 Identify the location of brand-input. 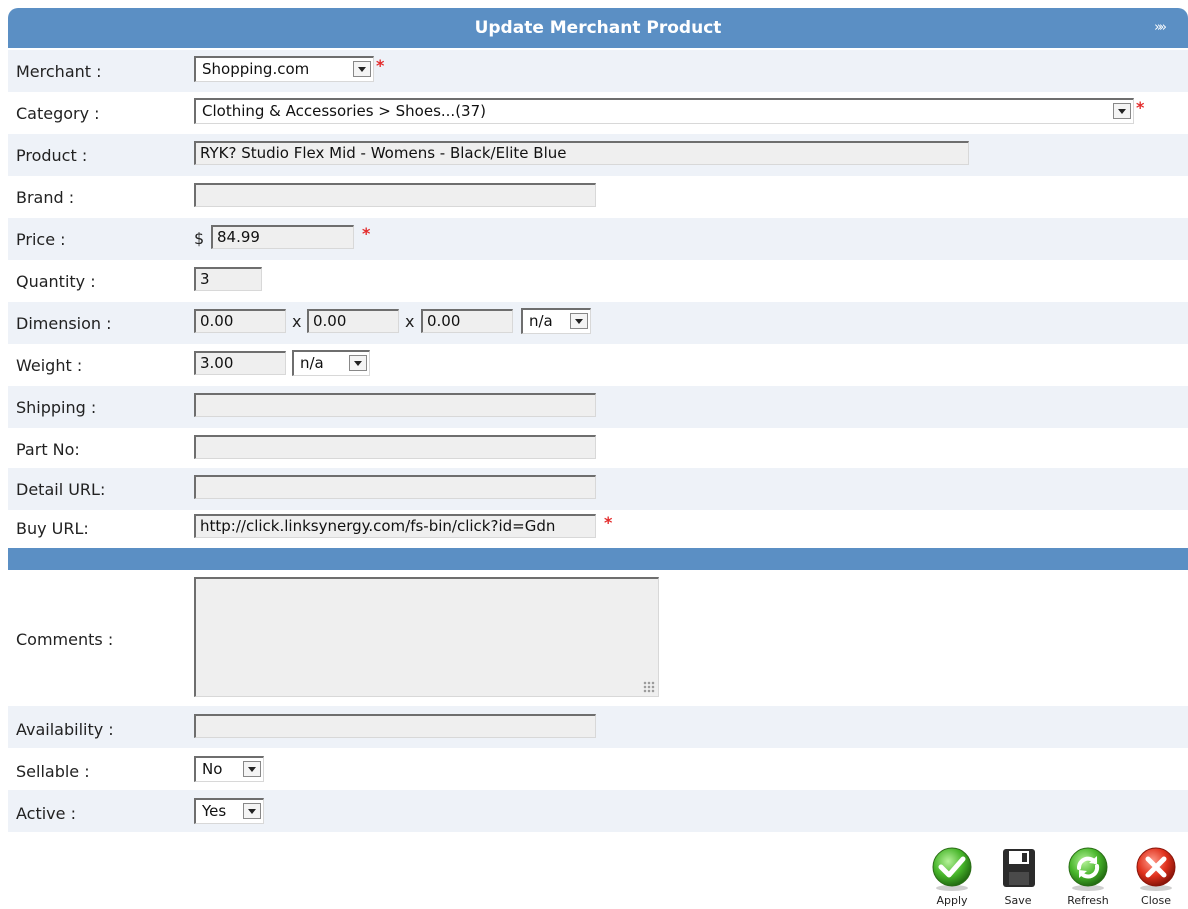
(395, 195).